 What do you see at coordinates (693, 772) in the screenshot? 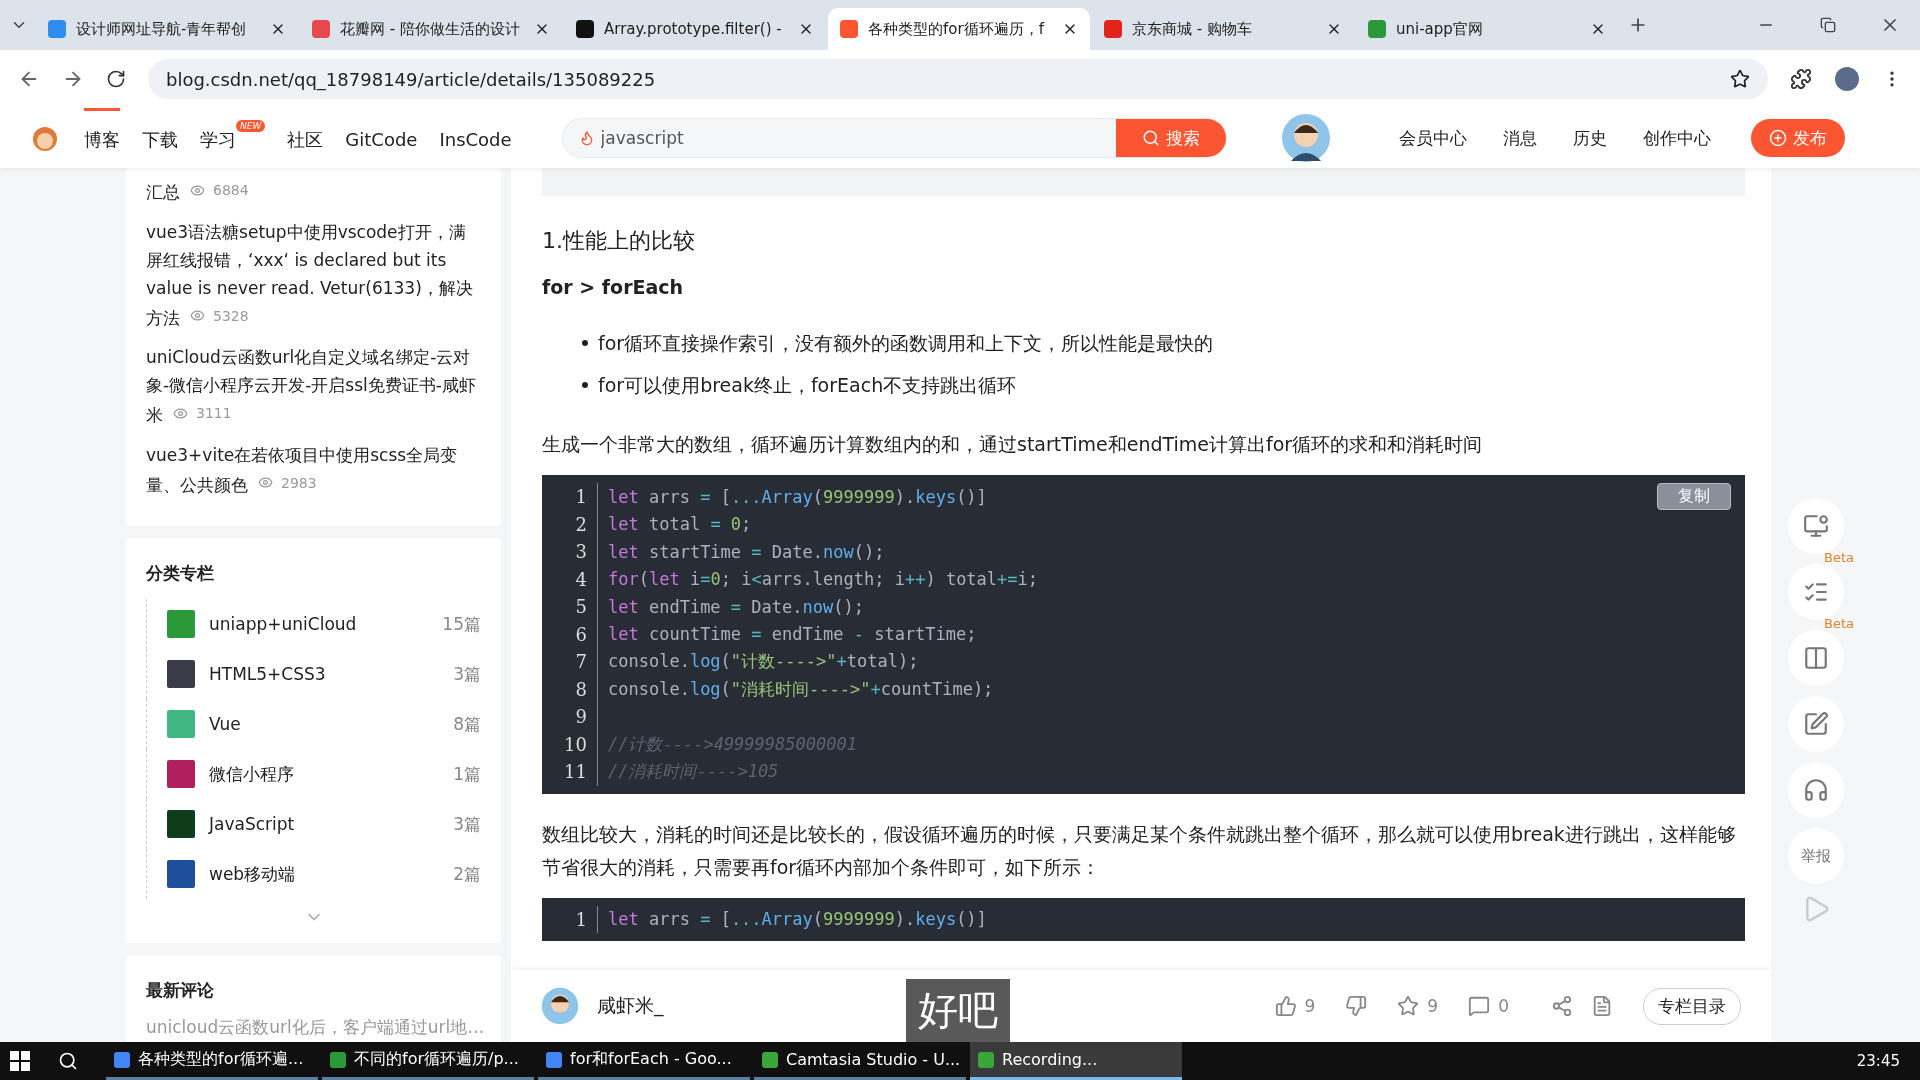
I see `code-line: //消耗时间---->105` at bounding box center [693, 772].